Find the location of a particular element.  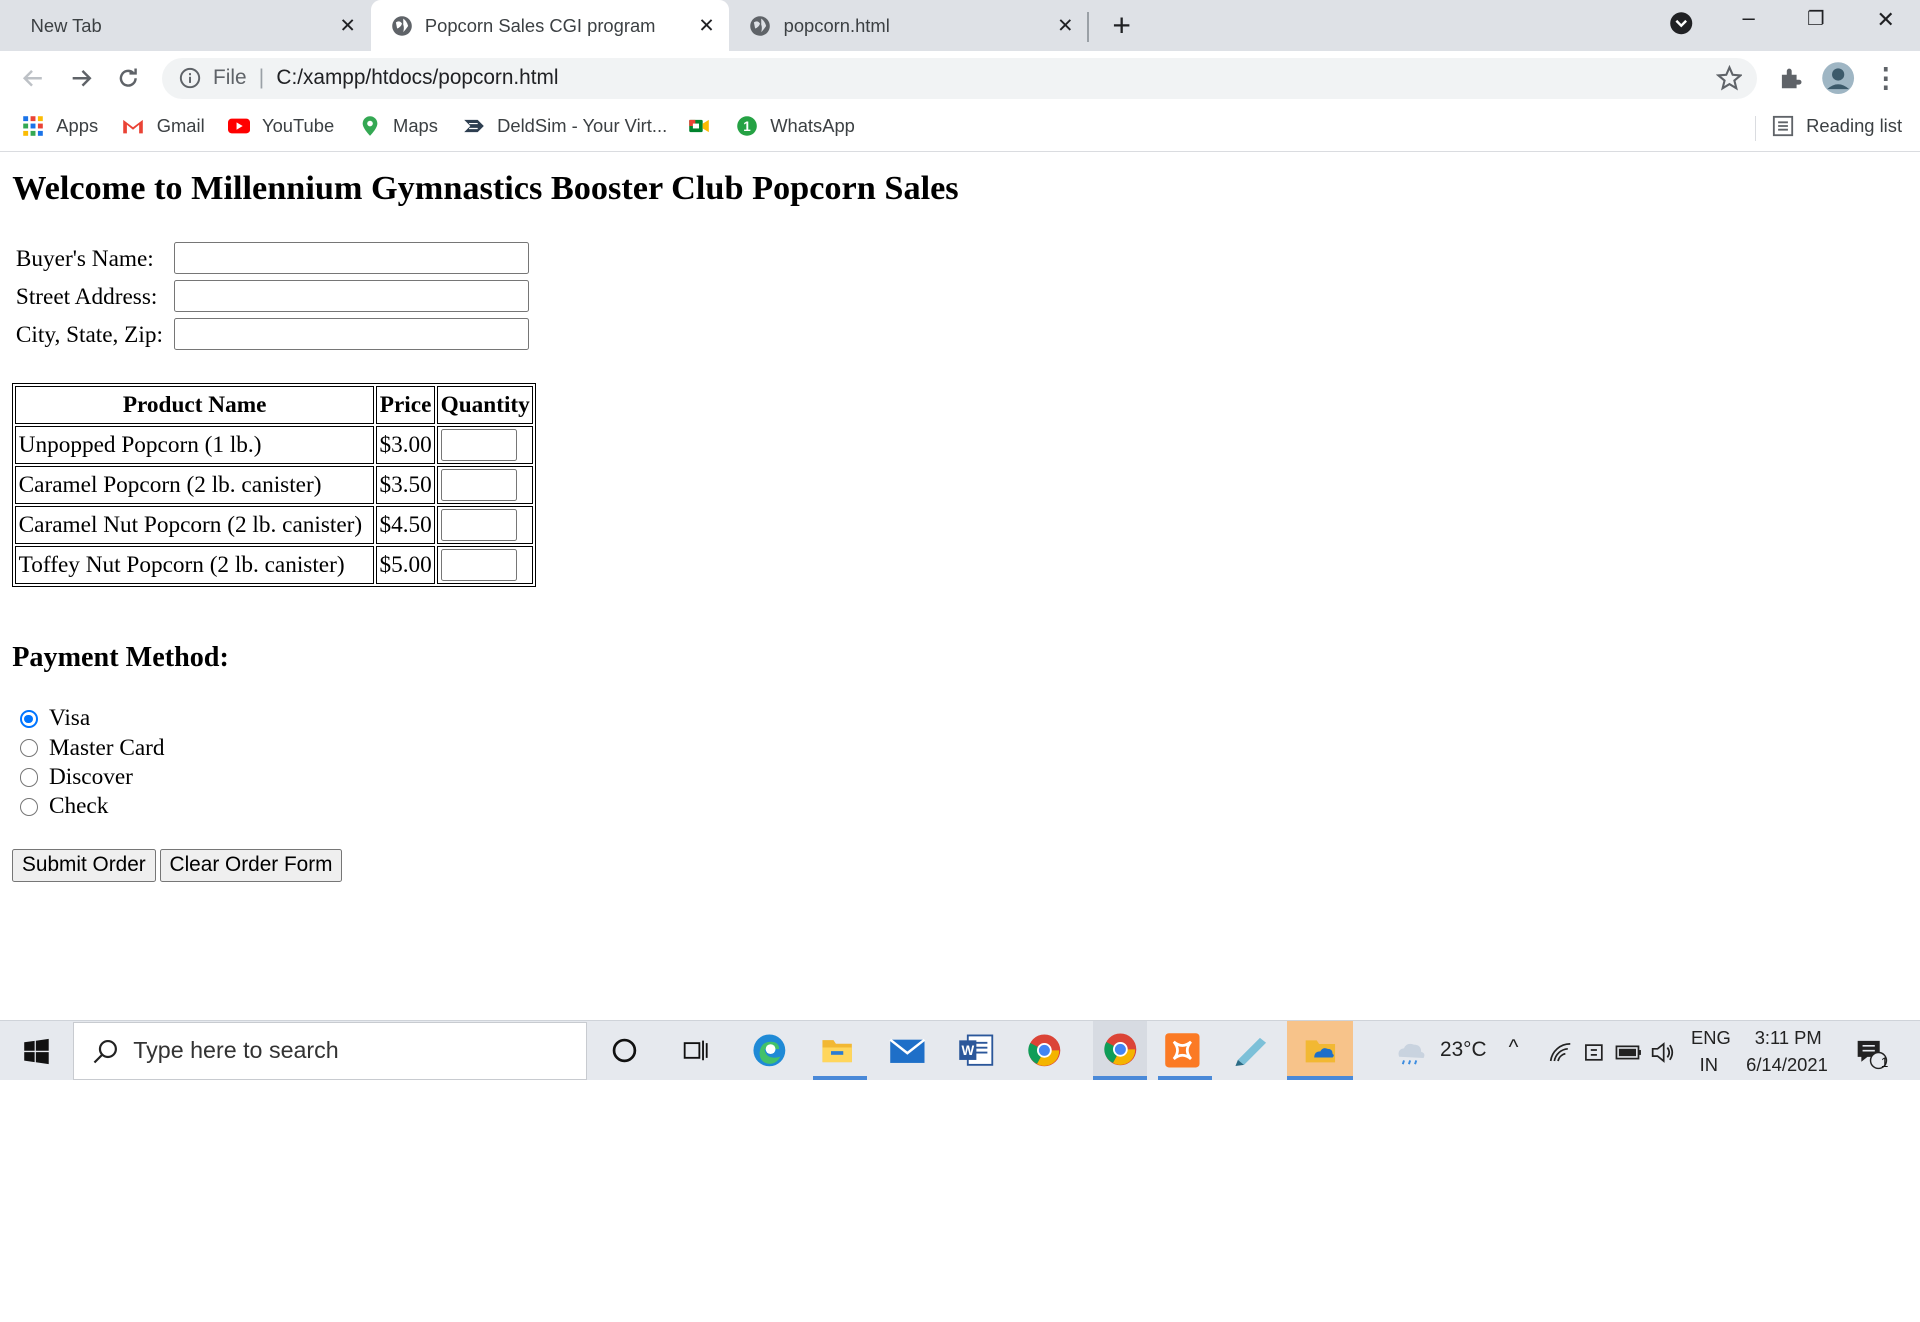

clear-order-form-button: Clear Order Form is located at coordinates (251, 865).